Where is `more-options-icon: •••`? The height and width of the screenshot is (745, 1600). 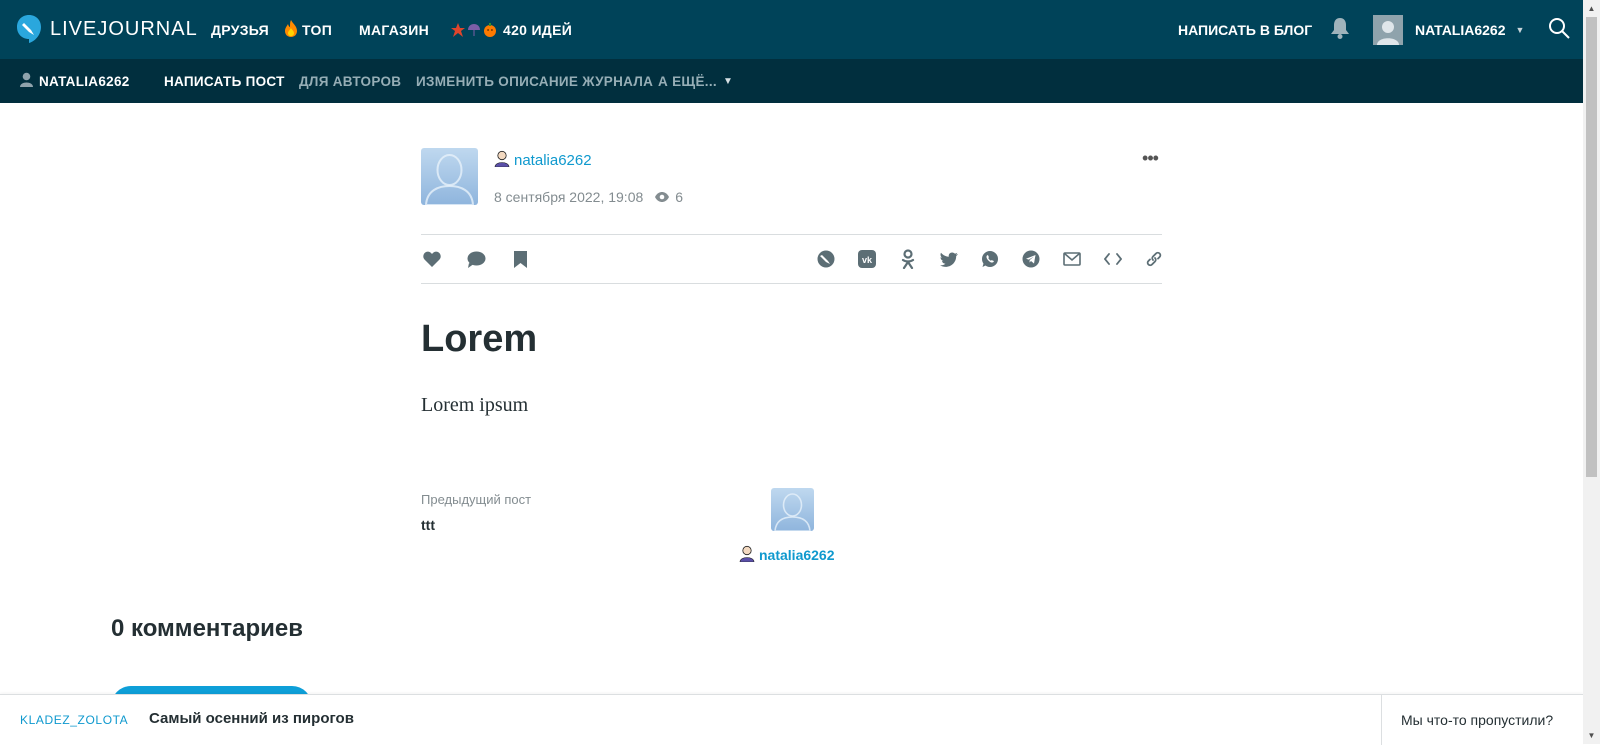 more-options-icon: ••• is located at coordinates (1150, 159).